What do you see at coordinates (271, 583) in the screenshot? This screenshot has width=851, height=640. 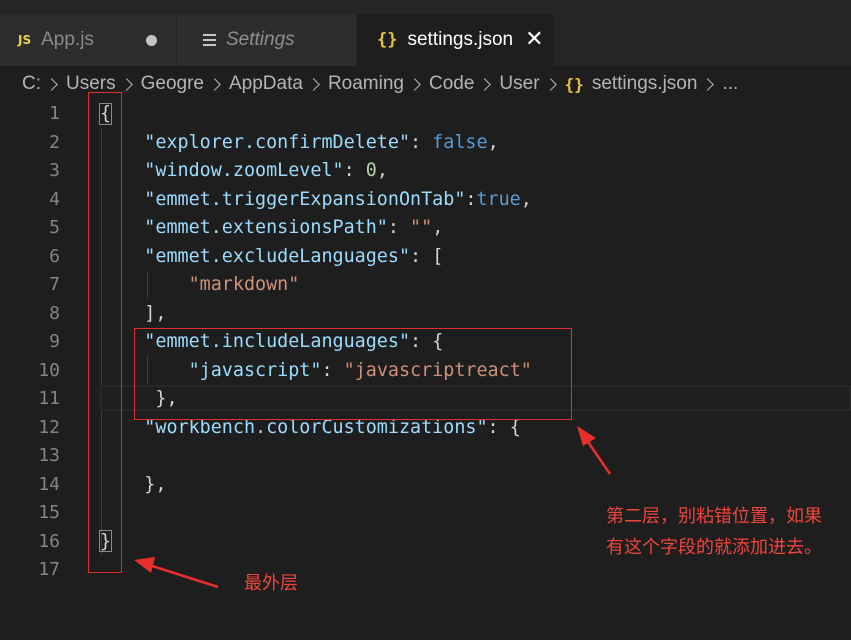 I see `outer-layer-note: 最外层` at bounding box center [271, 583].